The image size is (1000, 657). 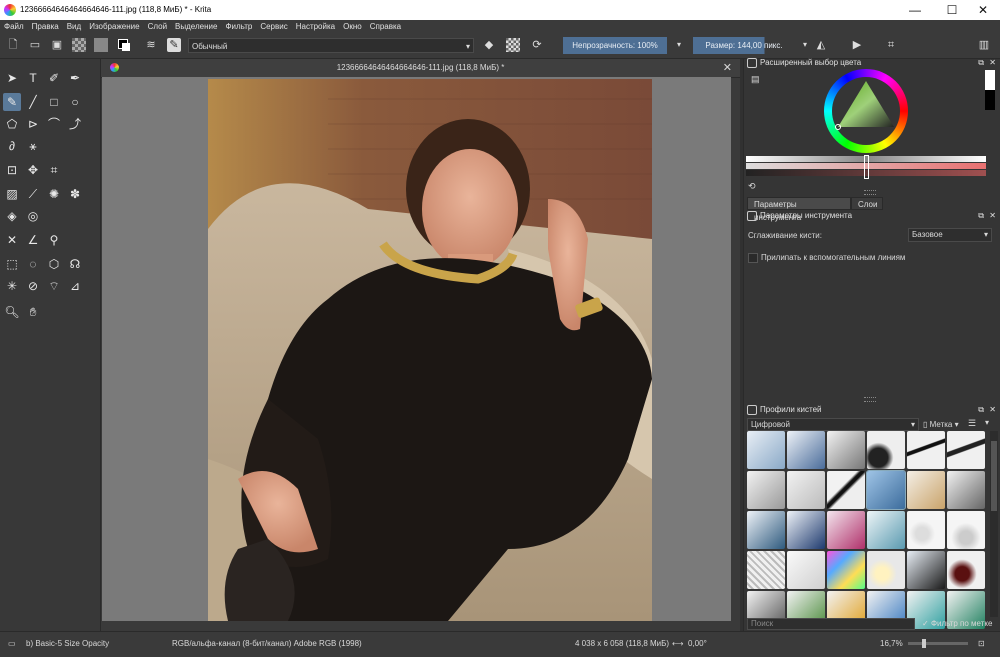 What do you see at coordinates (14, 27) in the screenshot?
I see `menu-file: Файл` at bounding box center [14, 27].